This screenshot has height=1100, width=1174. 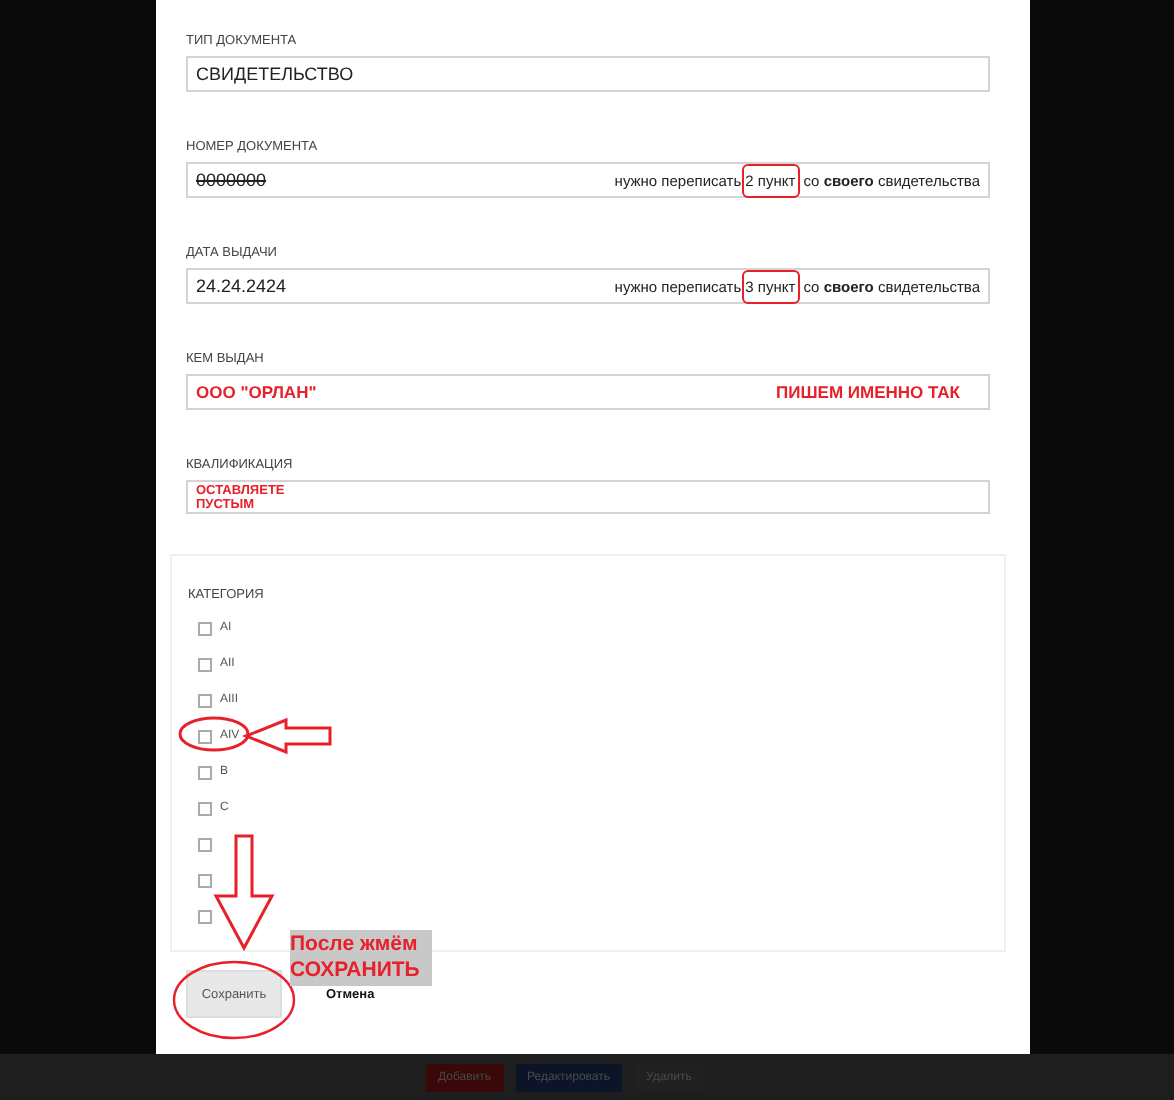 I want to click on left-arrow-icon, so click(x=286, y=736).